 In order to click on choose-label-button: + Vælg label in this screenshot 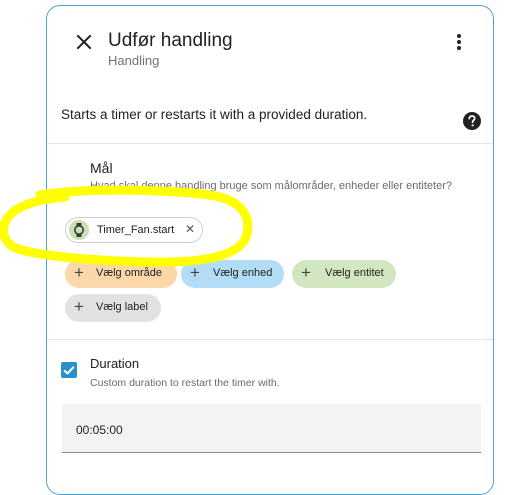, I will do `click(113, 308)`.